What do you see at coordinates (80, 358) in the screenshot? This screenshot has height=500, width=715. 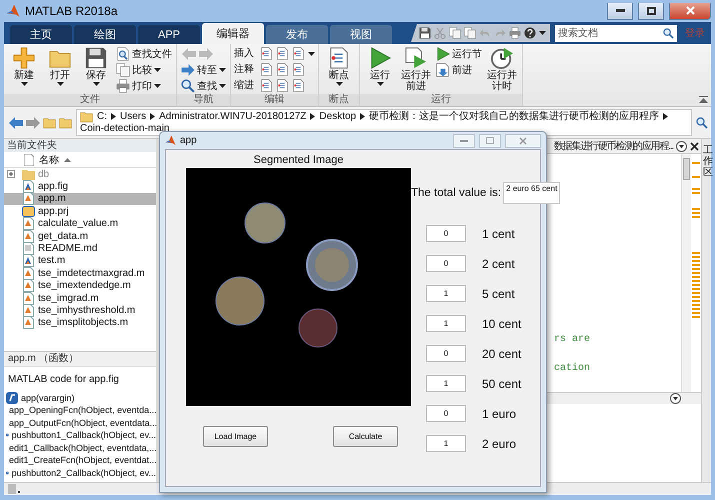 I see `details-title: app.m （函数）` at bounding box center [80, 358].